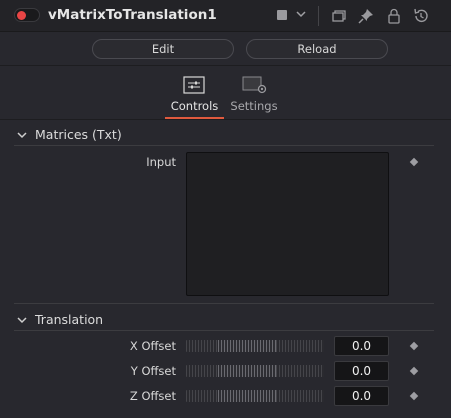 This screenshot has height=418, width=451. I want to click on section-translation-title: Translation, so click(69, 319).